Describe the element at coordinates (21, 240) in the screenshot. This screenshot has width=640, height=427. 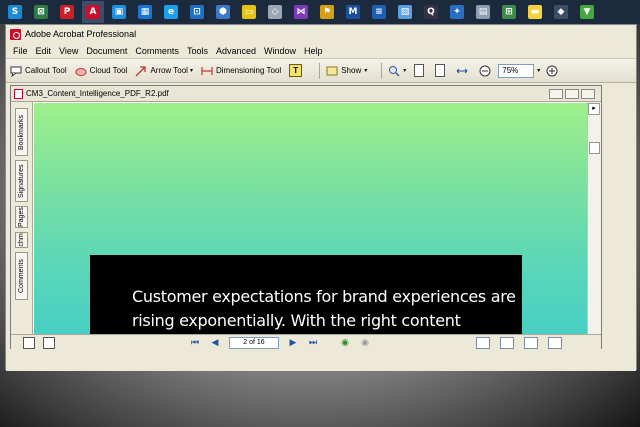
I see `tab-attachments: Attachments` at that location.